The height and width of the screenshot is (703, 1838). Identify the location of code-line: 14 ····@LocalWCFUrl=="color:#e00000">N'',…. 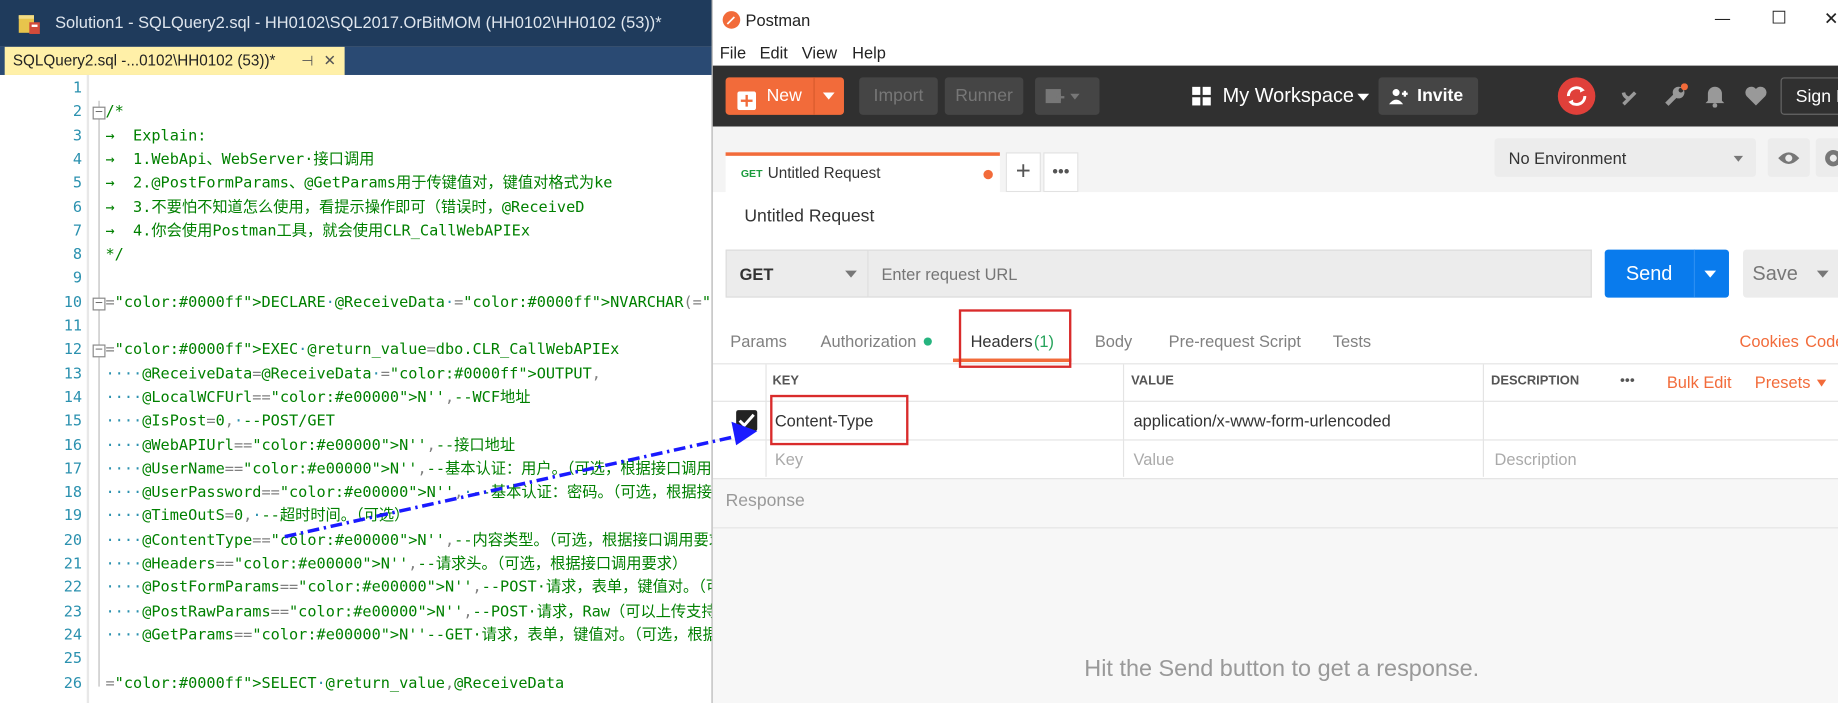
(356, 398).